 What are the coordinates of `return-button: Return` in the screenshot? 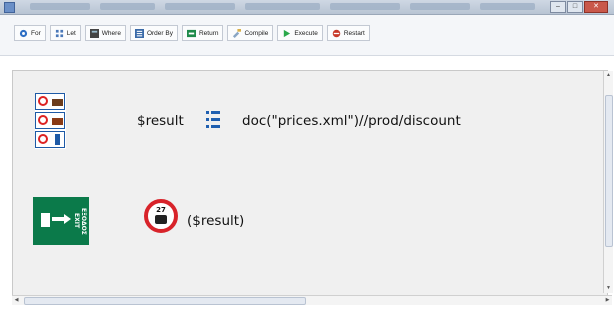 It's located at (202, 33).